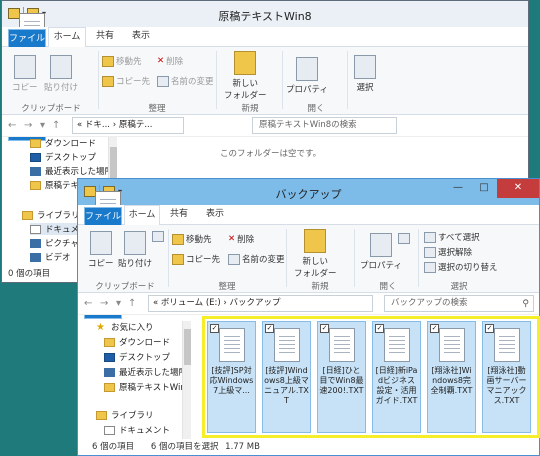 This screenshot has height=456, width=540. Describe the element at coordinates (50, 257) in the screenshot. I see `nav-item-videos: ビデオ` at that location.